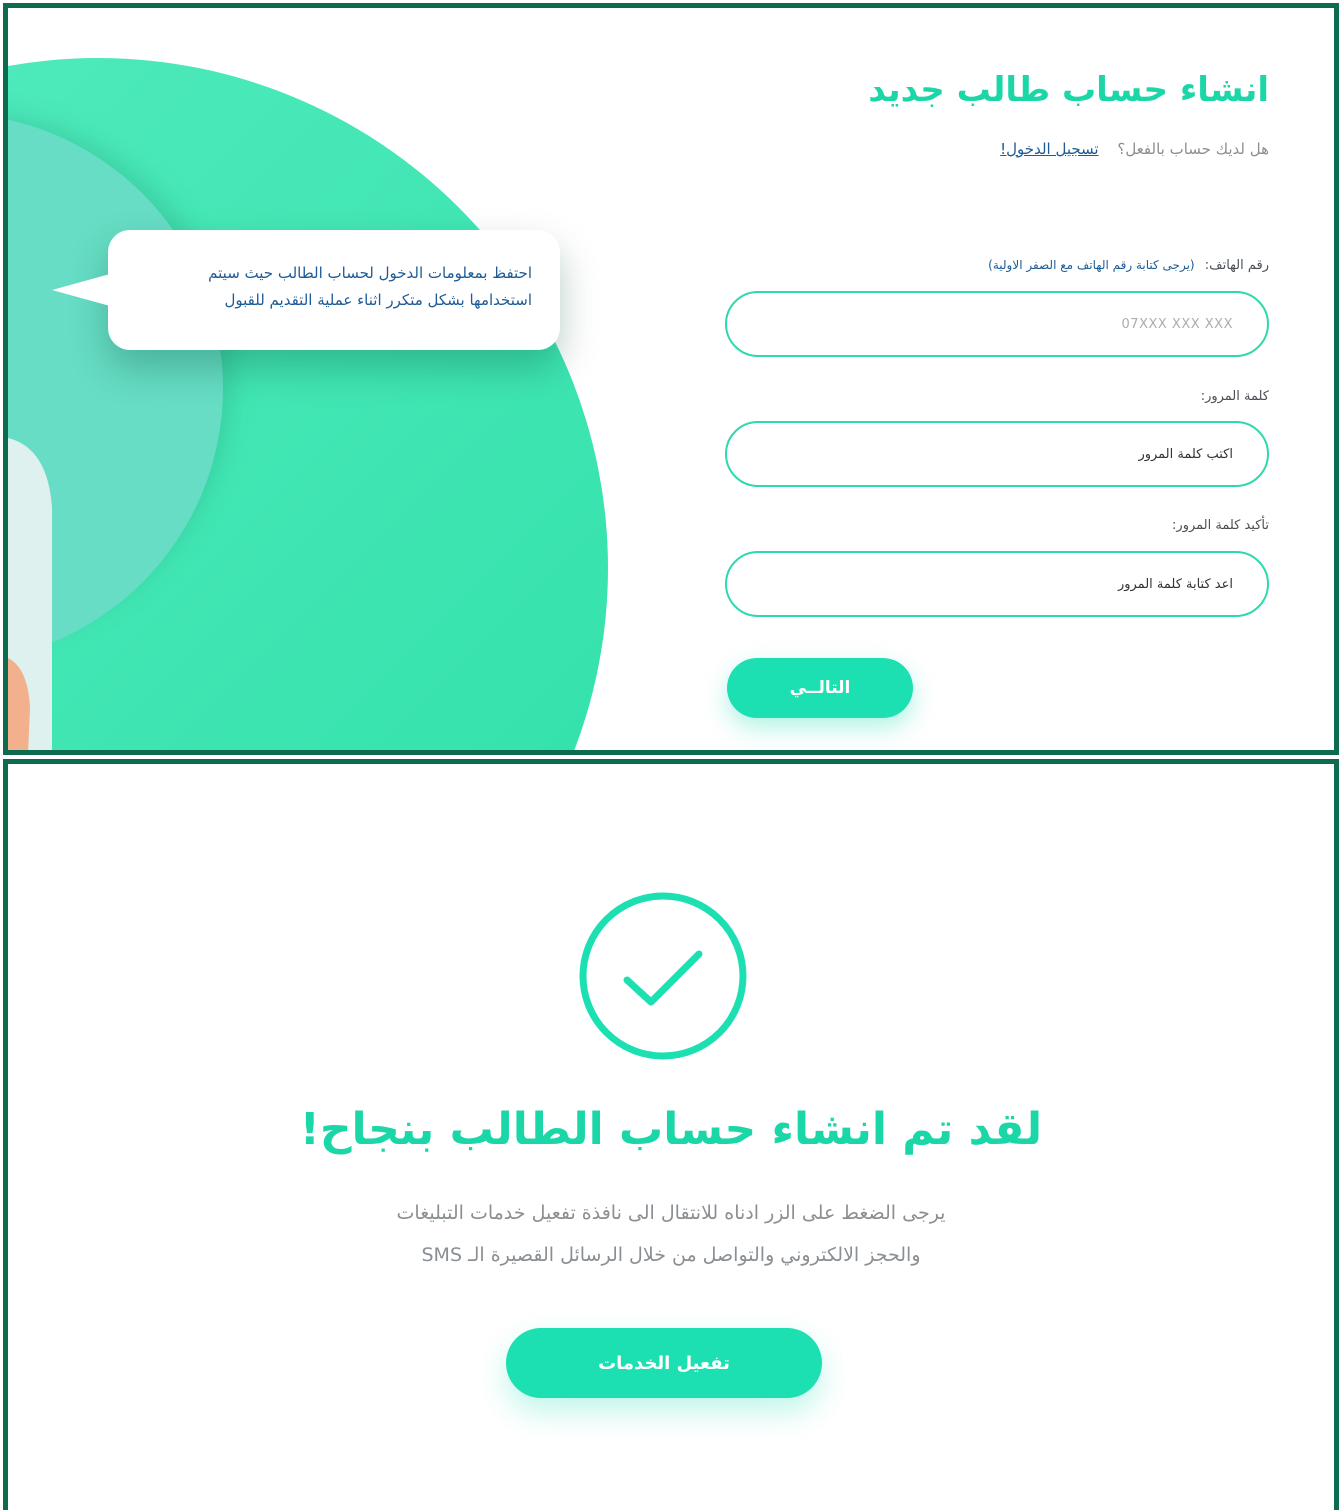 Image resolution: width=1344 pixels, height=1510 pixels. Describe the element at coordinates (664, 1363) in the screenshot. I see `activate-services-button: تفعيل الخدمات` at that location.